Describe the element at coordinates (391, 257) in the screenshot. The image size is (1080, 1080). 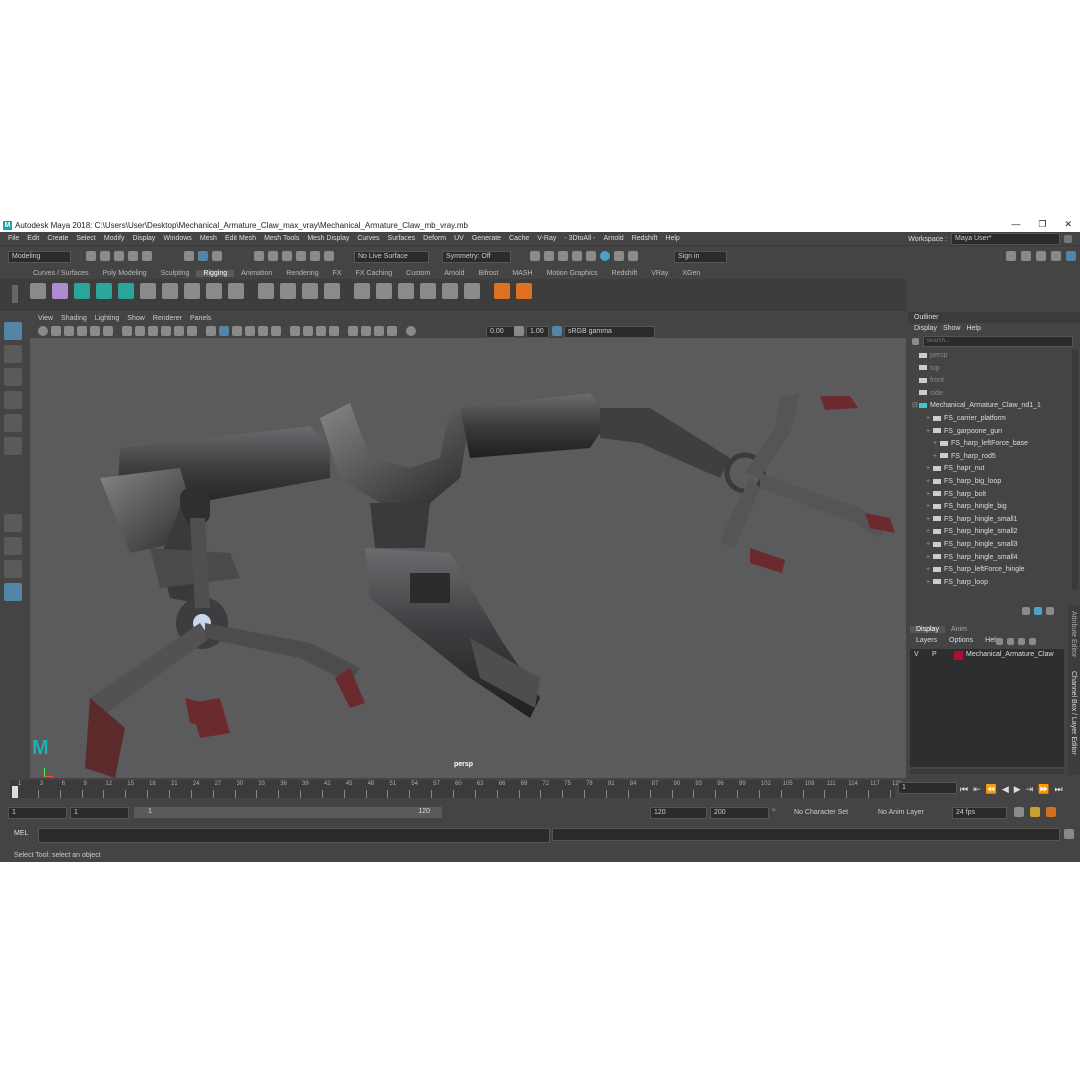
I see `live-surface-field: No Live Surface` at that location.